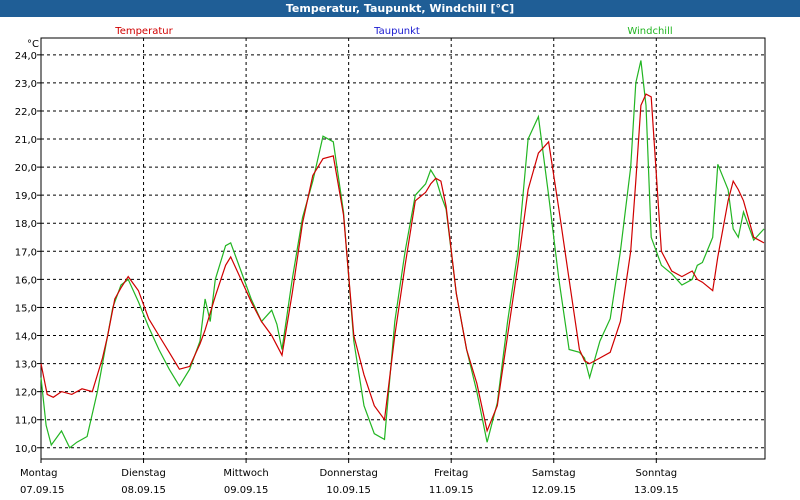  What do you see at coordinates (26, 365) in the screenshot?
I see `y-tick-label: 13,0` at bounding box center [26, 365].